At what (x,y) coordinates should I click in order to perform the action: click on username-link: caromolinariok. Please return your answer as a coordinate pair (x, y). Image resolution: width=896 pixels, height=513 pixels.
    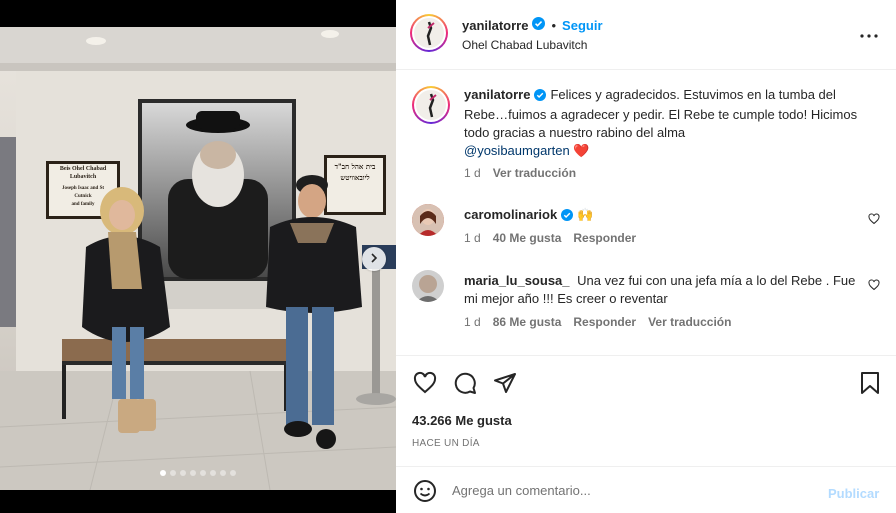
    Looking at the image, I should click on (510, 214).